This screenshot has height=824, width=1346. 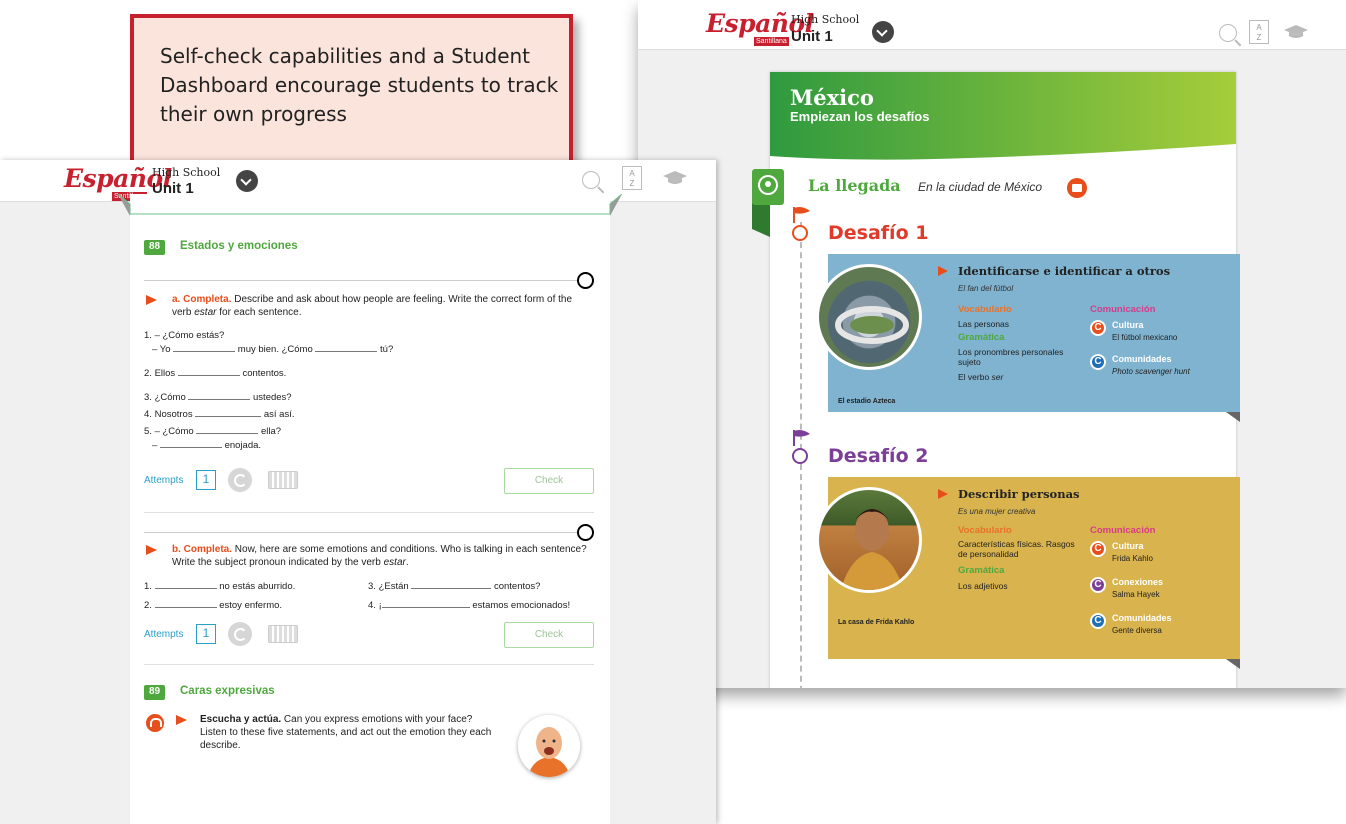 What do you see at coordinates (155, 692) in the screenshot?
I see `section-number: 89` at bounding box center [155, 692].